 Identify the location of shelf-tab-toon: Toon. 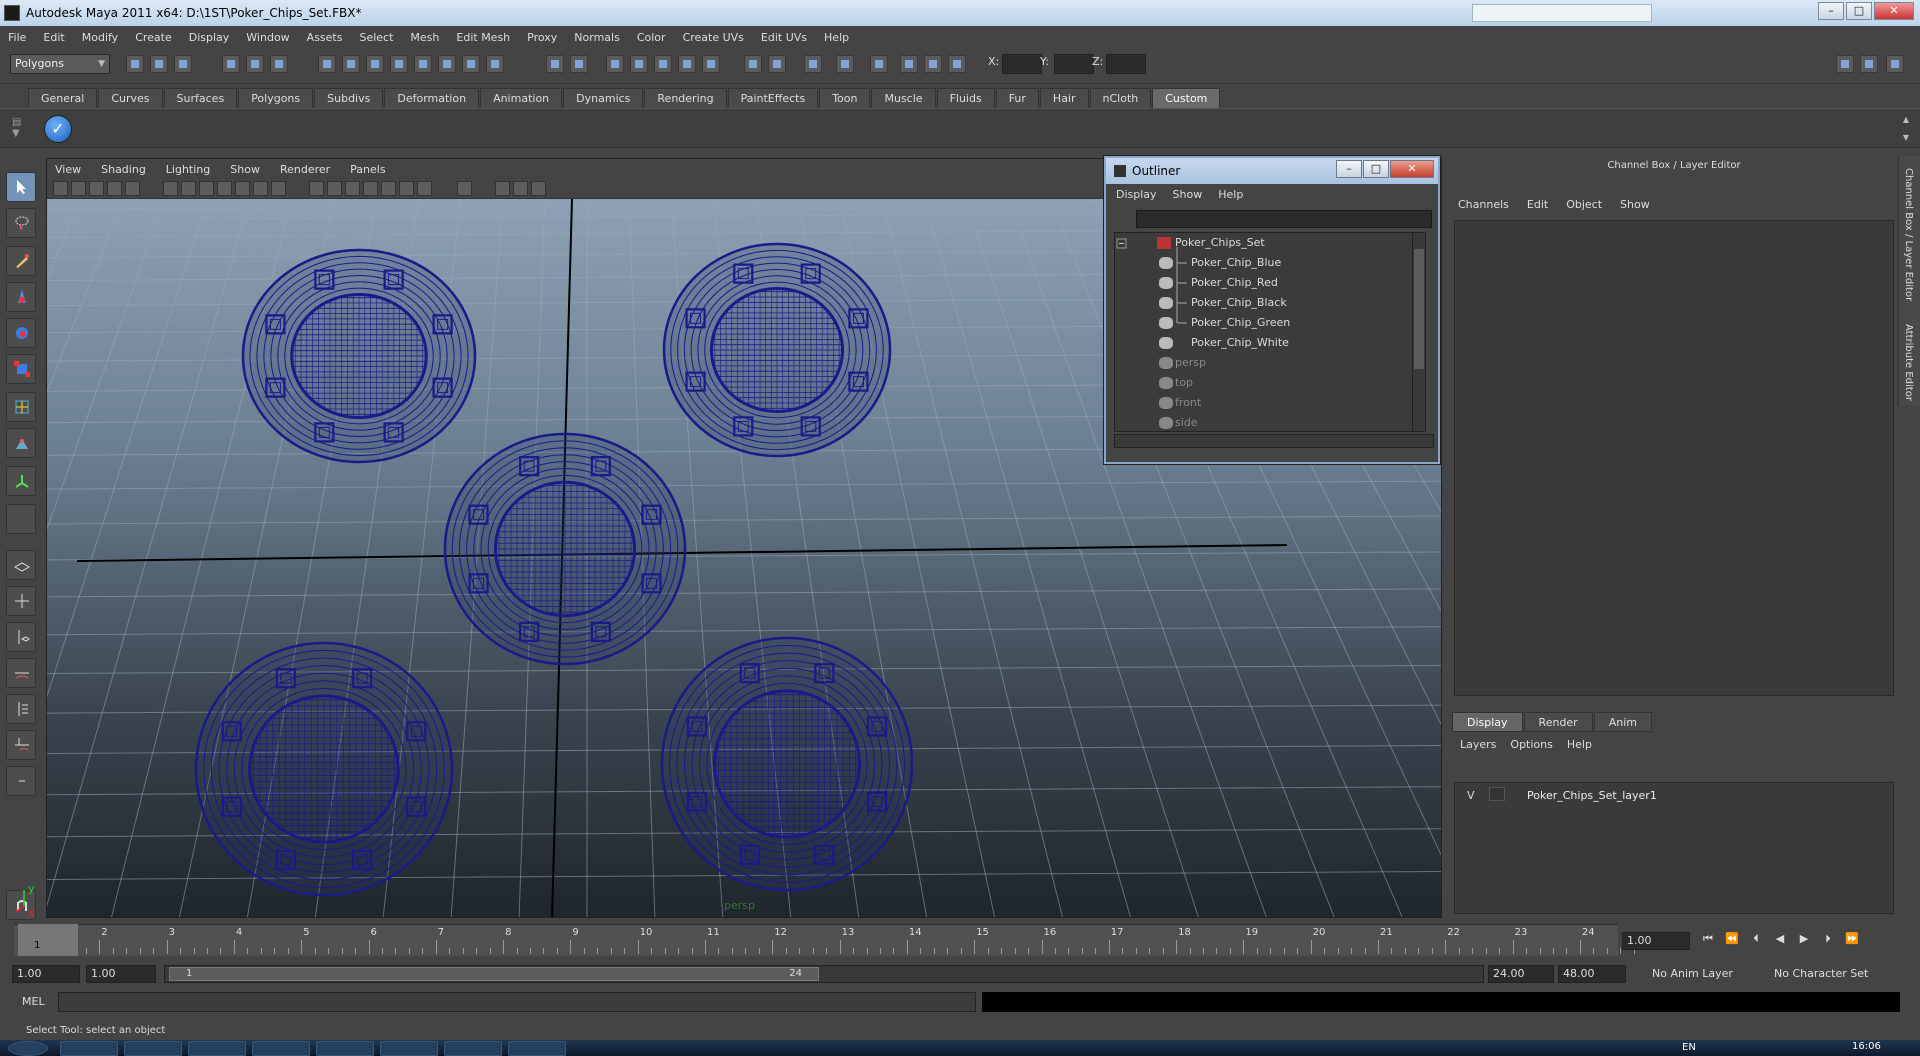
(845, 98).